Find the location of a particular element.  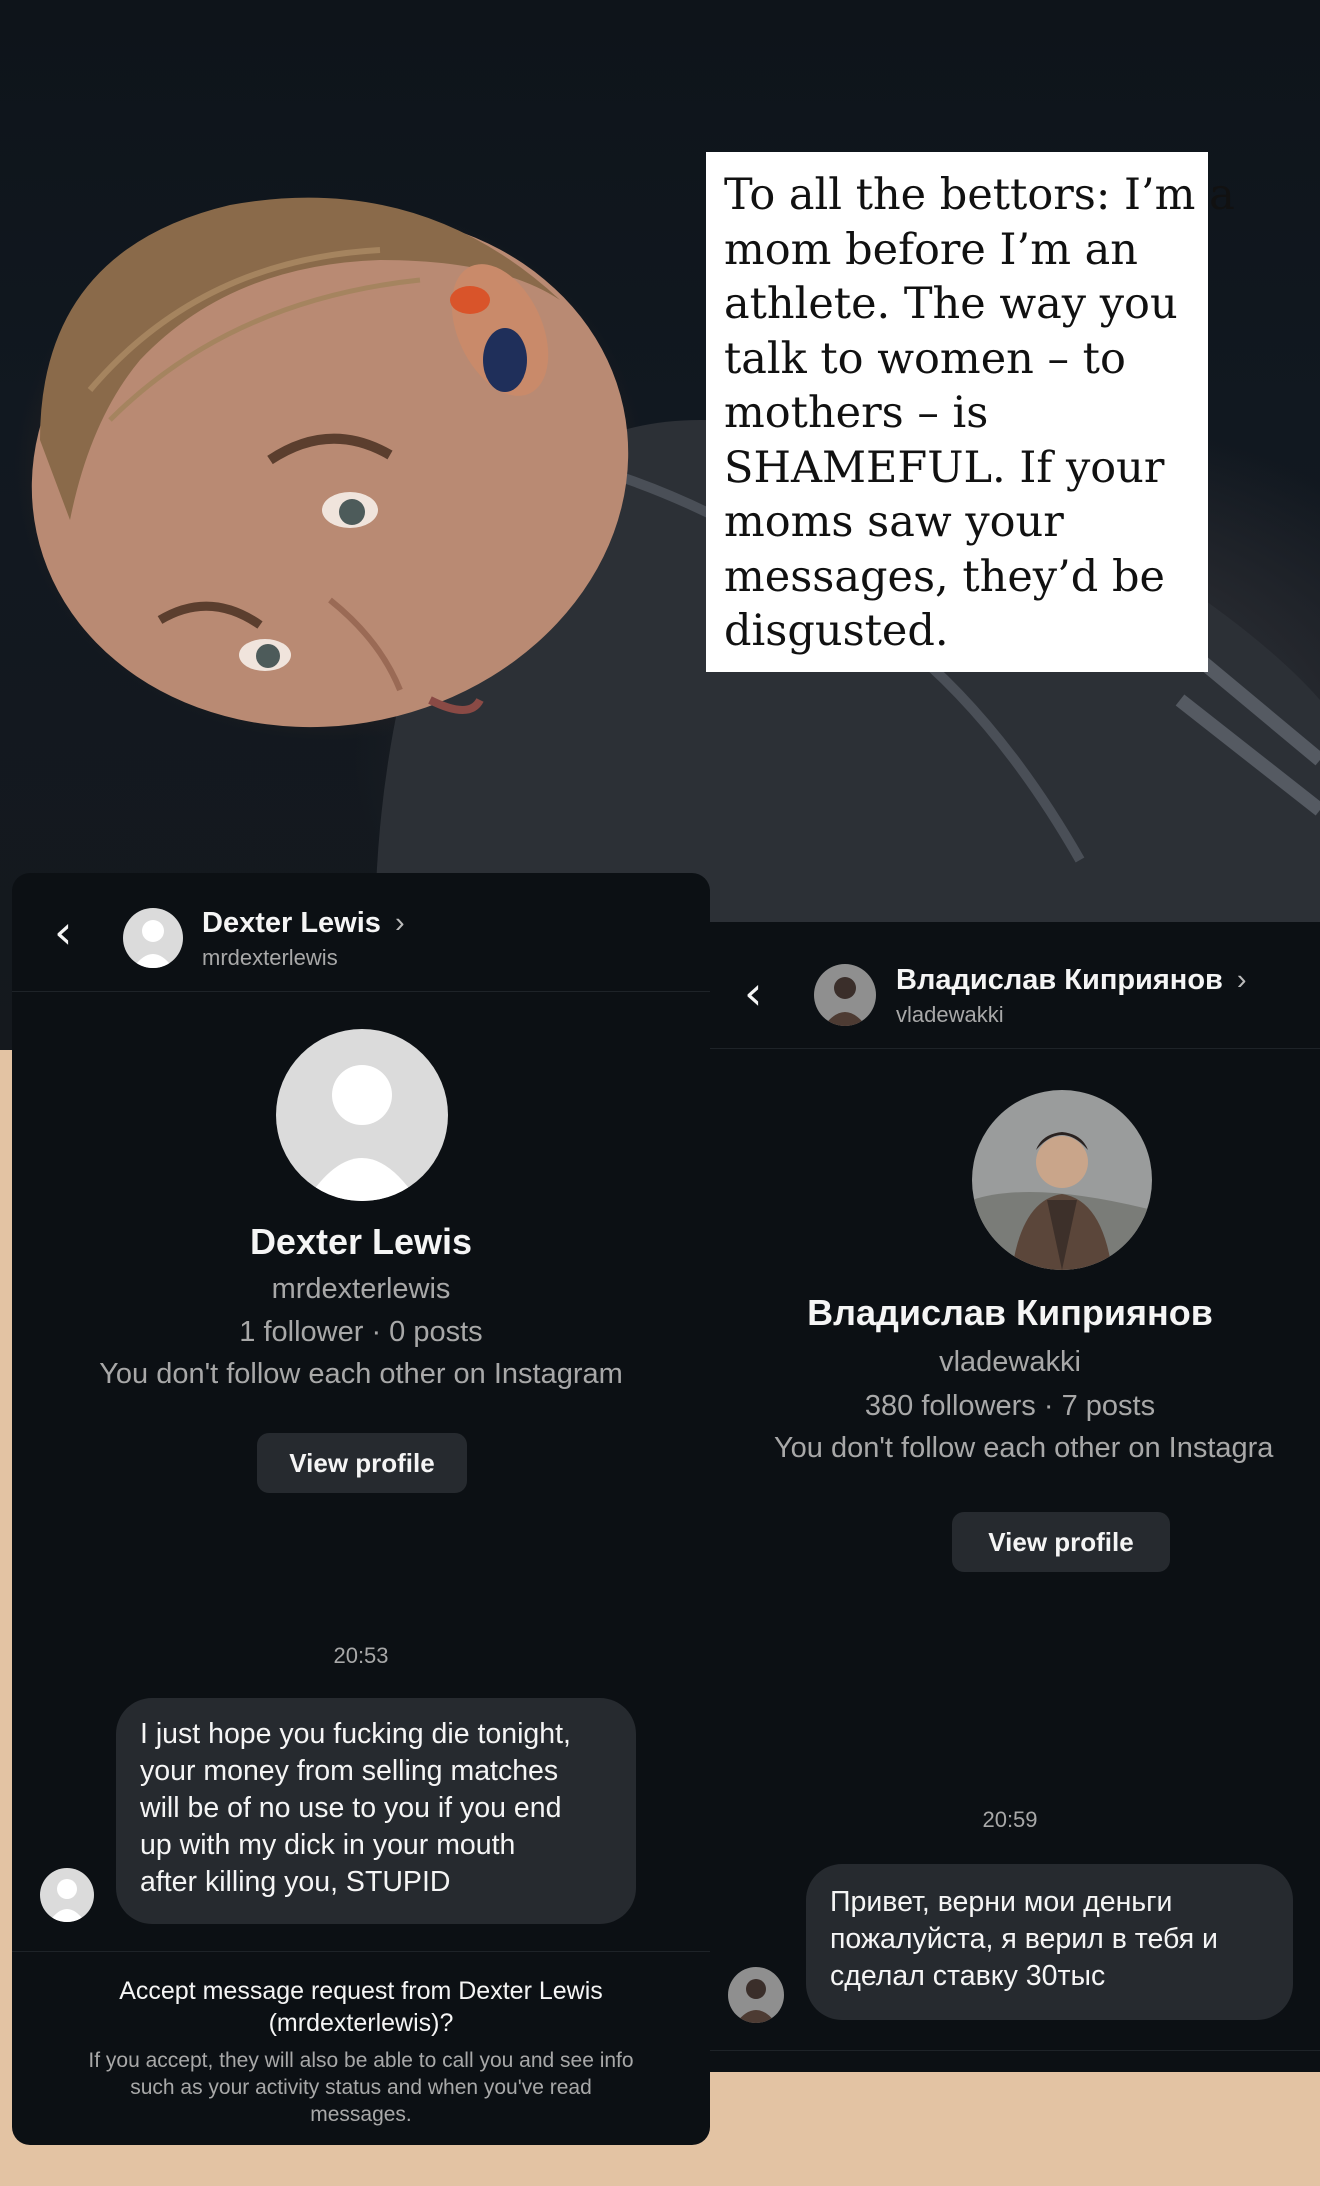

caption-line: messages, they’d be is located at coordinates (944, 576).